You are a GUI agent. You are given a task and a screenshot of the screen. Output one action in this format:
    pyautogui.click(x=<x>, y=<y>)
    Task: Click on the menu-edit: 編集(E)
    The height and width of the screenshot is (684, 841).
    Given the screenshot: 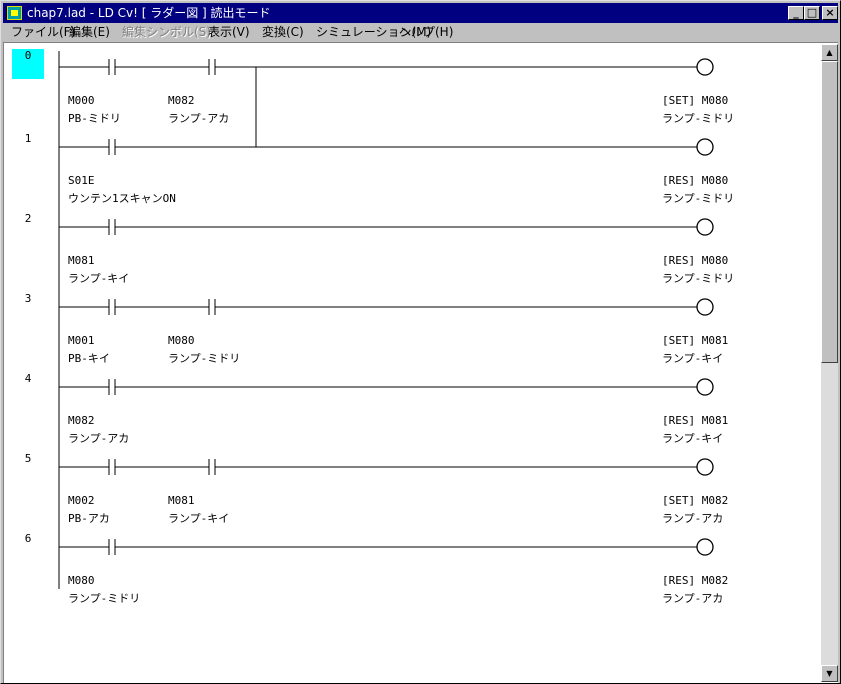 What is the action you would take?
    pyautogui.click(x=89, y=32)
    